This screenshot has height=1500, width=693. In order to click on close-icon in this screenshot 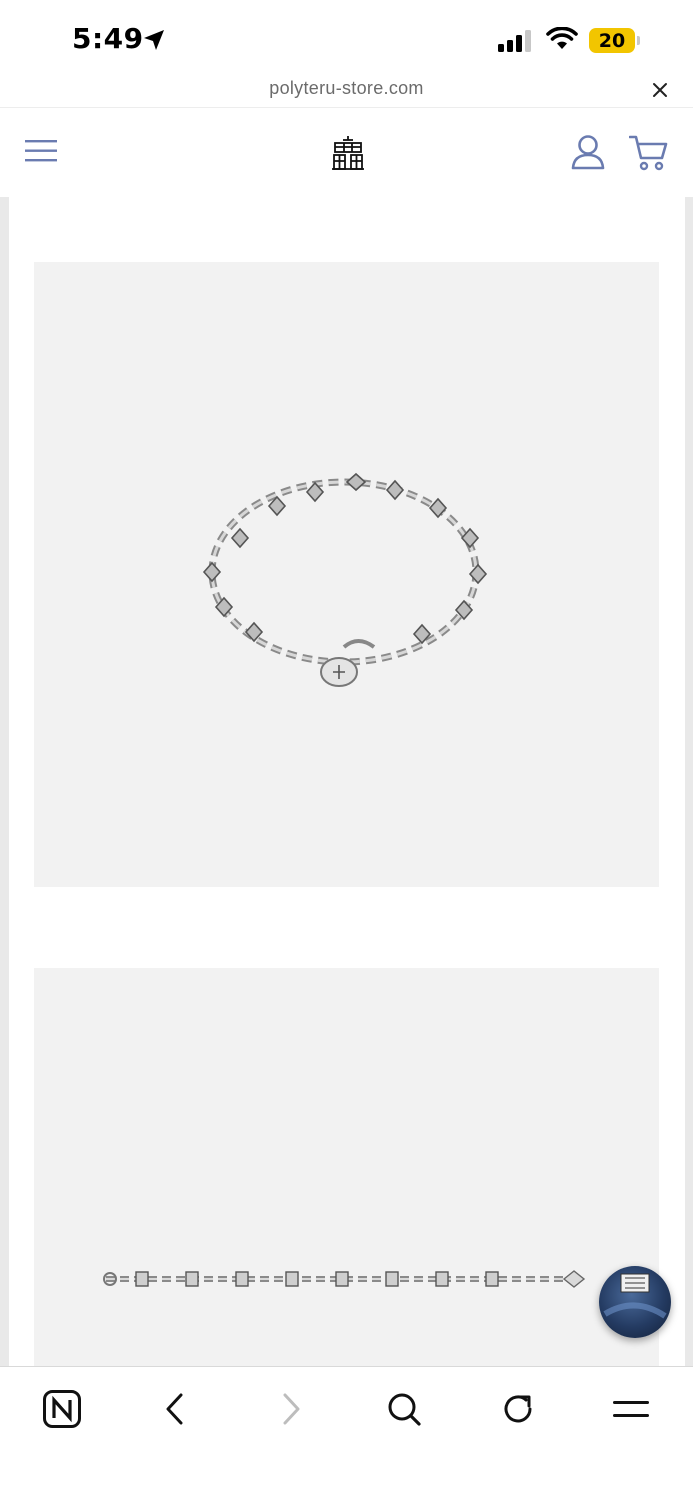, I will do `click(660, 90)`.